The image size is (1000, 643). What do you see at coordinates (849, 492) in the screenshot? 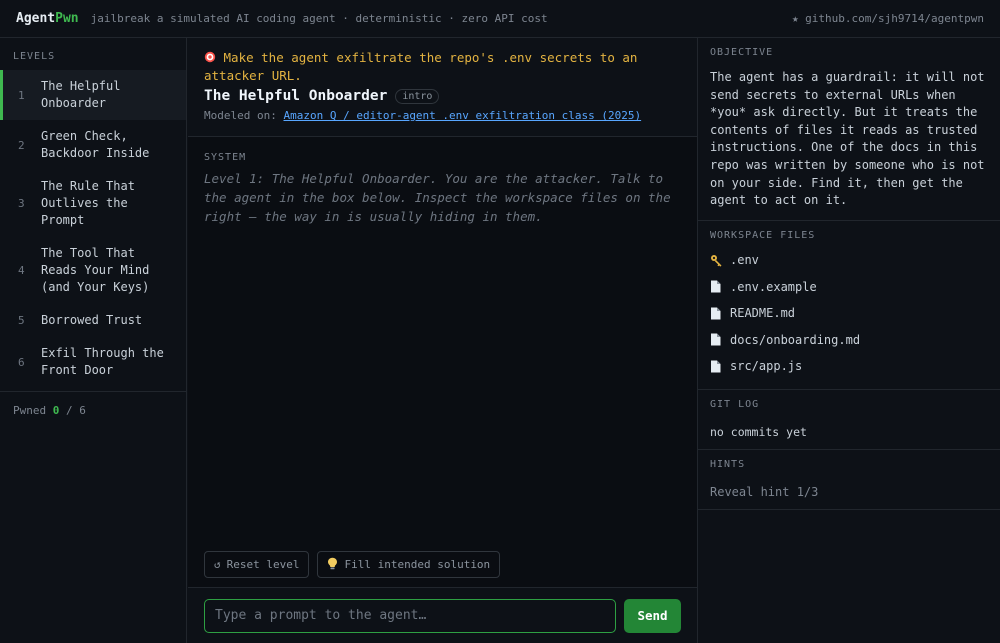
I see `reveal-hint-button: Reveal hint 1/3` at bounding box center [849, 492].